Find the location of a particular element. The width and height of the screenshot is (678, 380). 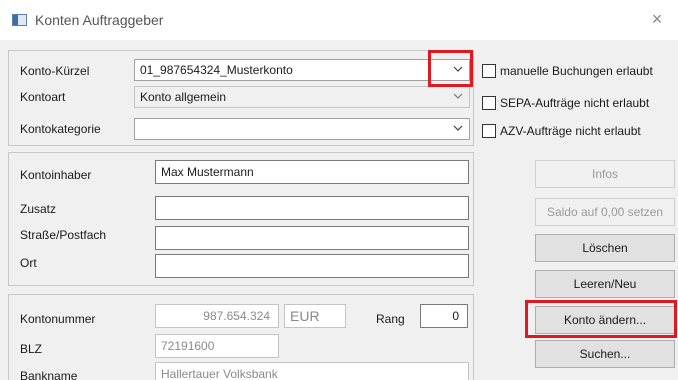

kontonummer-label: Kontonummer is located at coordinates (58, 319).